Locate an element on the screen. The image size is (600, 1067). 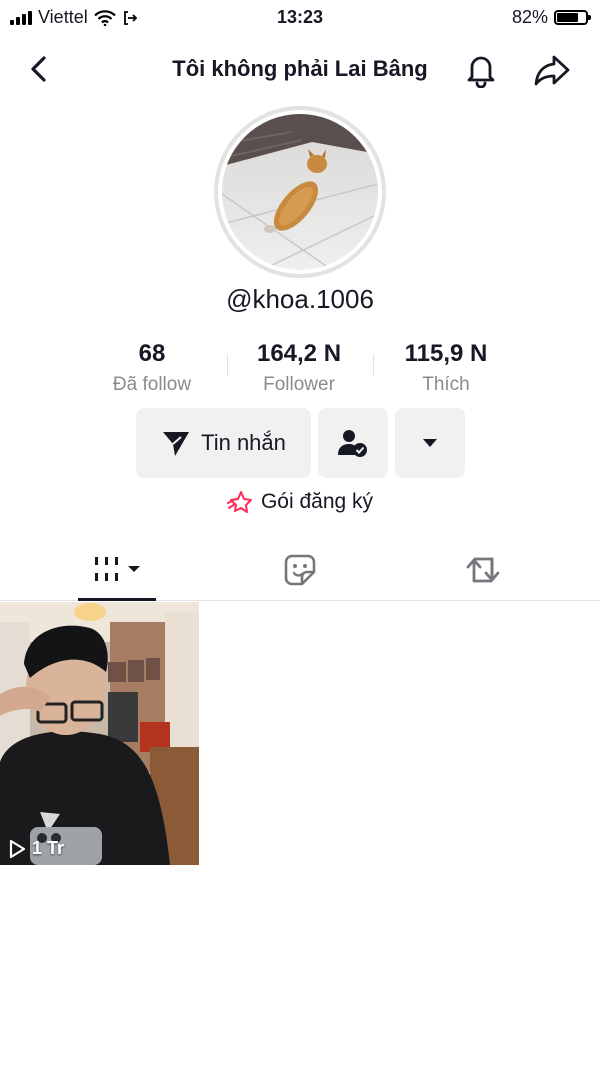
sticker-icon is located at coordinates (300, 570).